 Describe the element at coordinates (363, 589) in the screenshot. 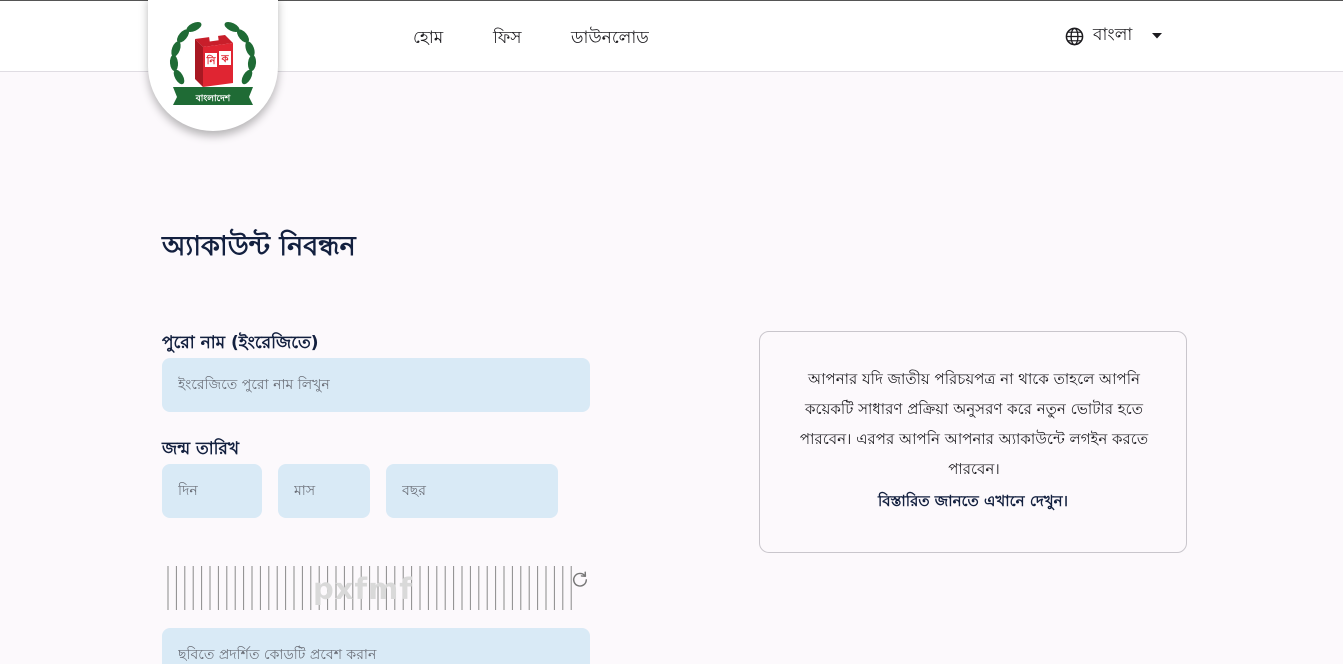

I see `captcha-text: pxfmf` at that location.